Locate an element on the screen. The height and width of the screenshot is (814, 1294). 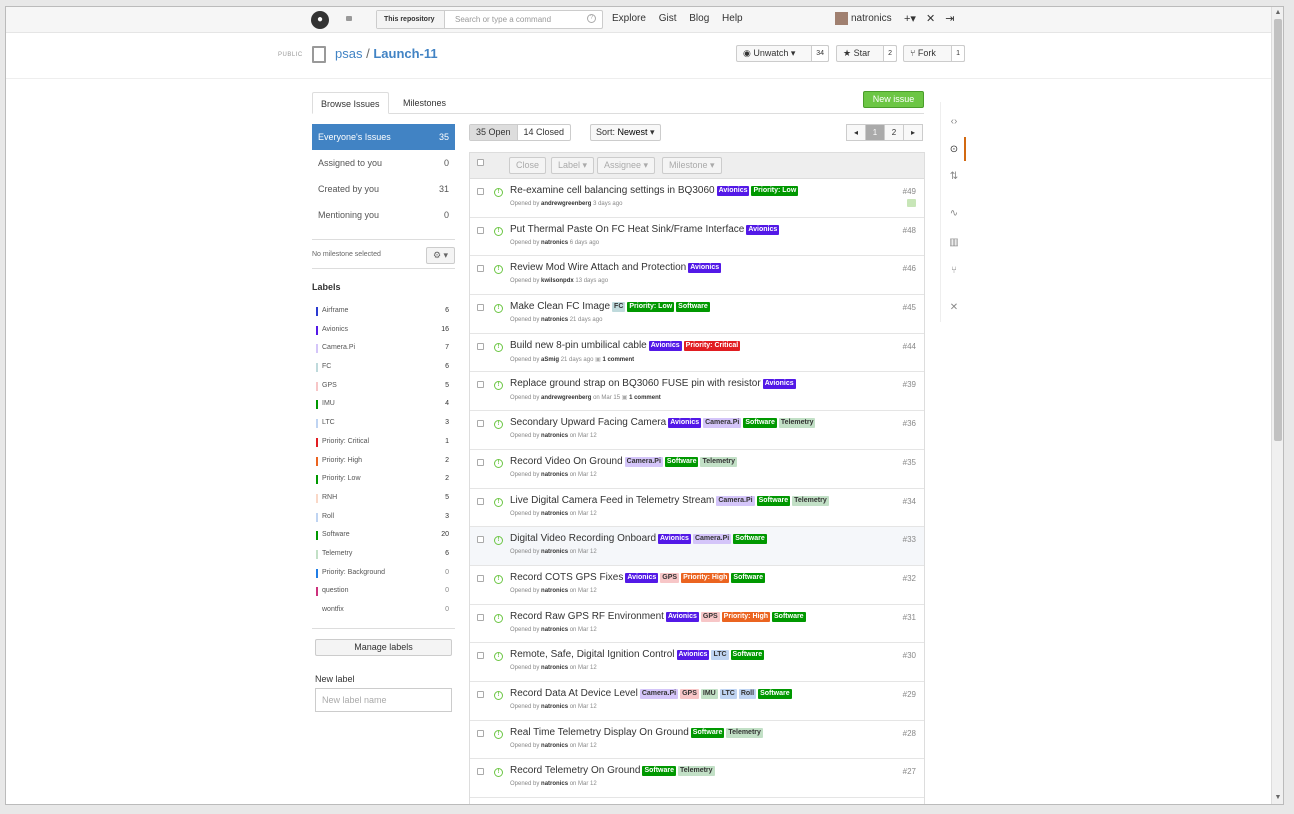
issue-title: Digital Video Recording Onboard is located at coordinates (583, 538).